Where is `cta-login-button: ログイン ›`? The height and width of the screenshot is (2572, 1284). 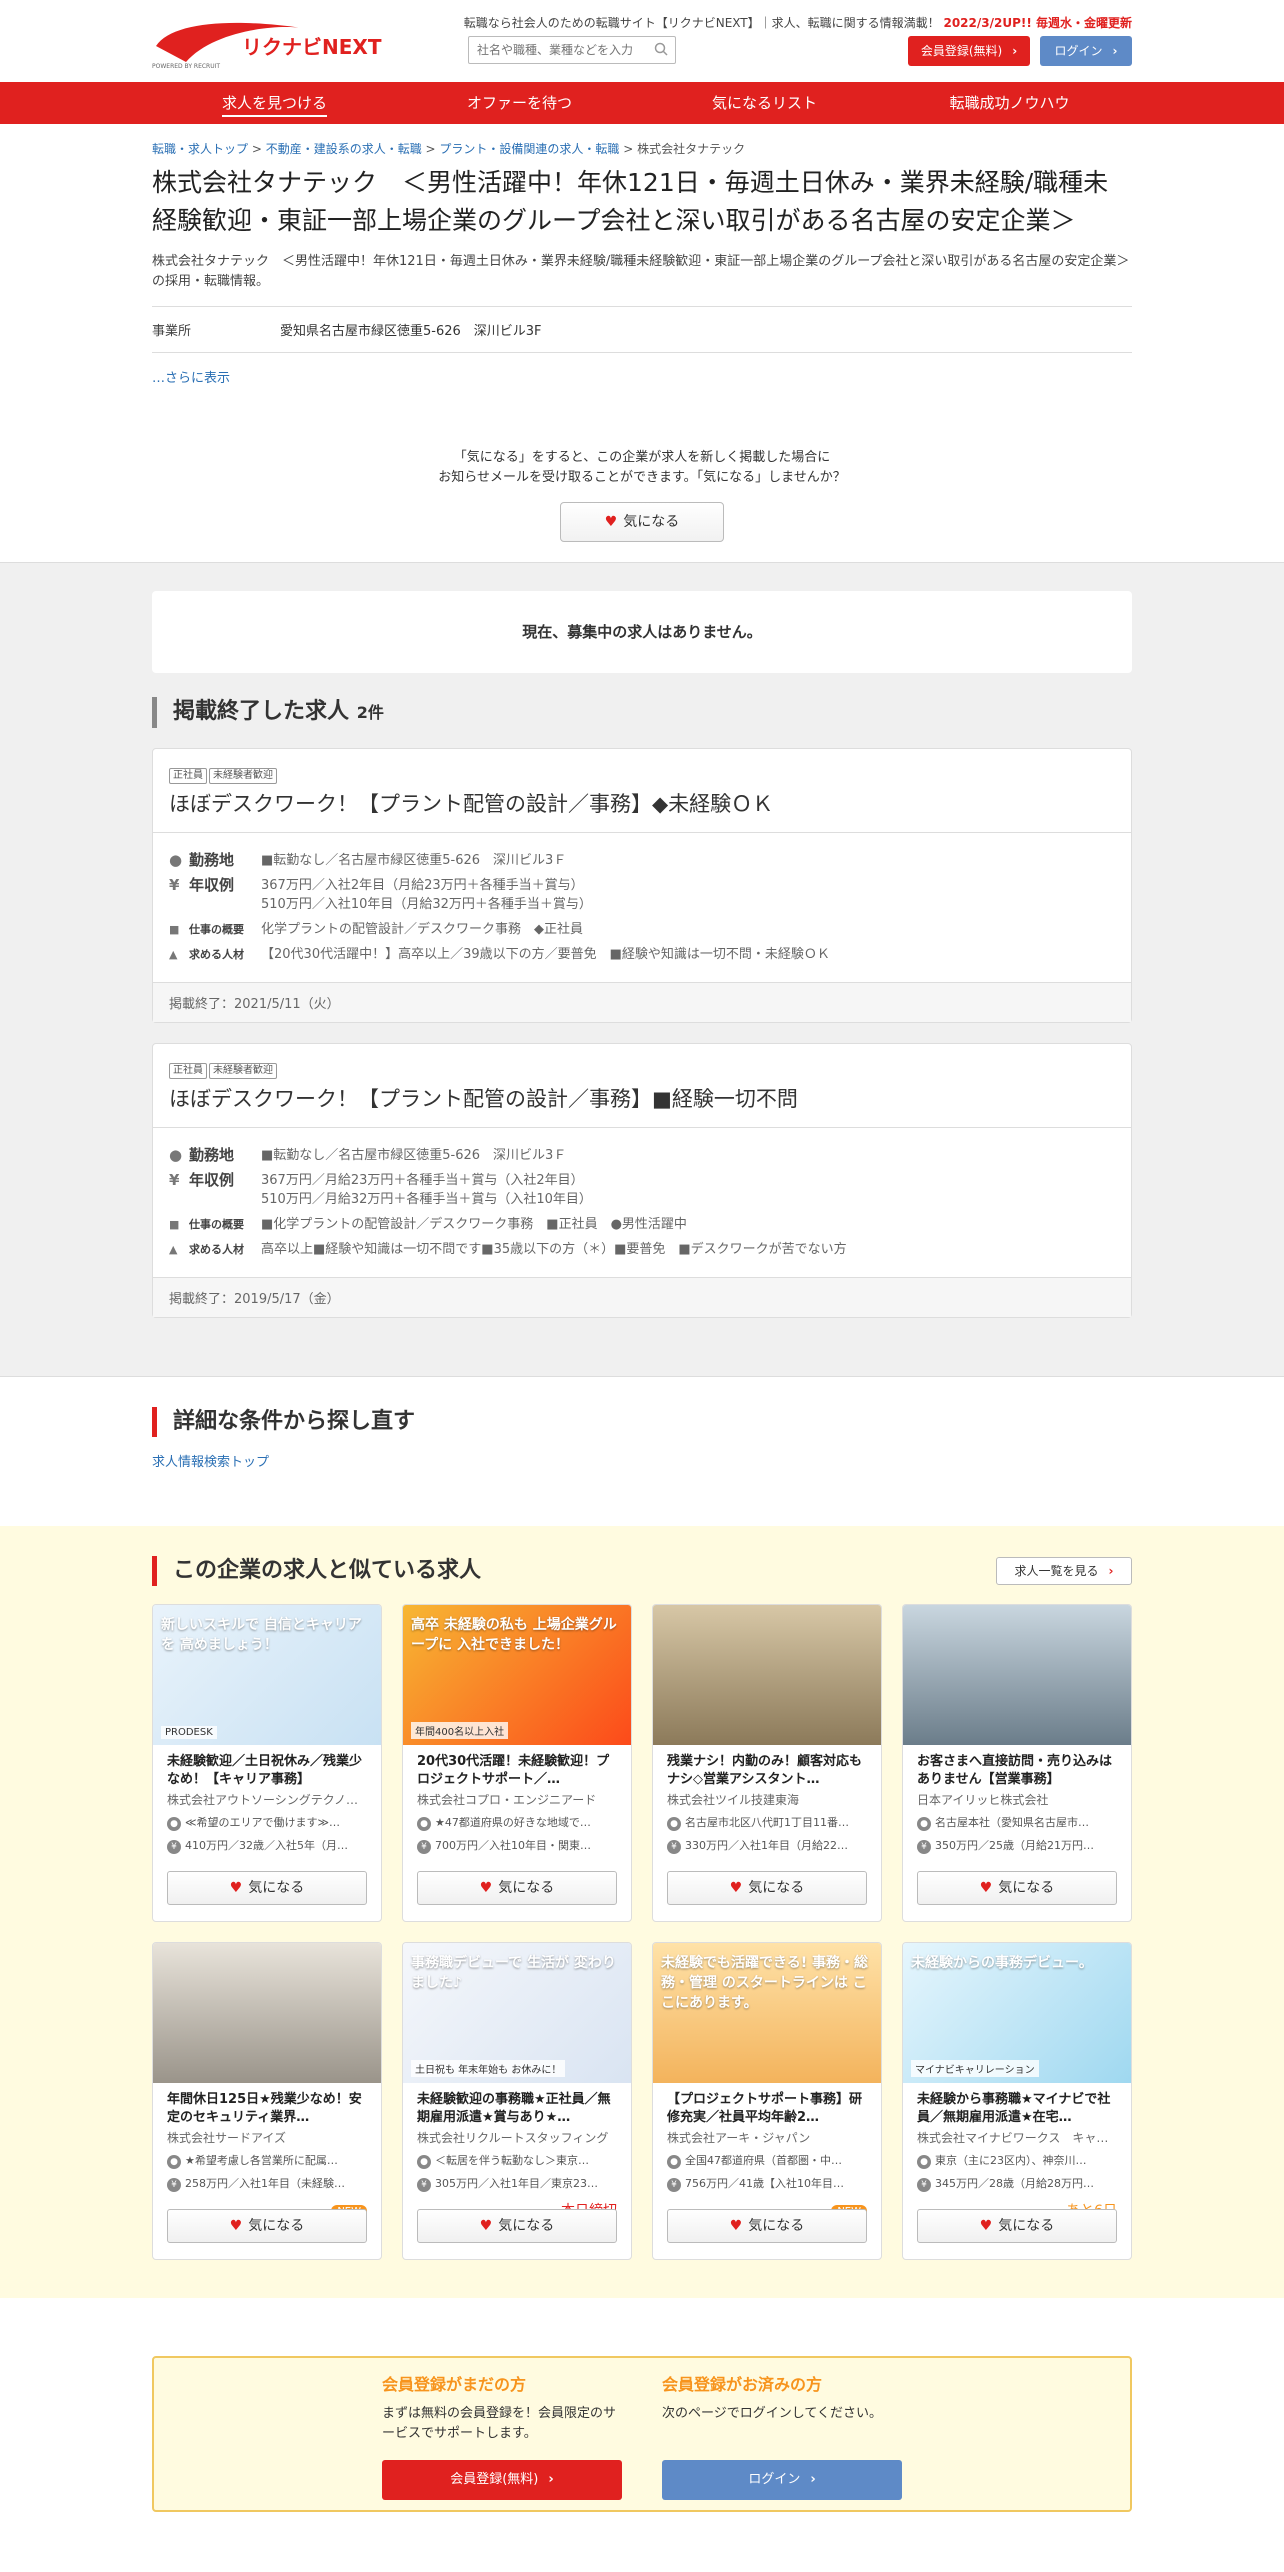 cta-login-button: ログイン › is located at coordinates (782, 2480).